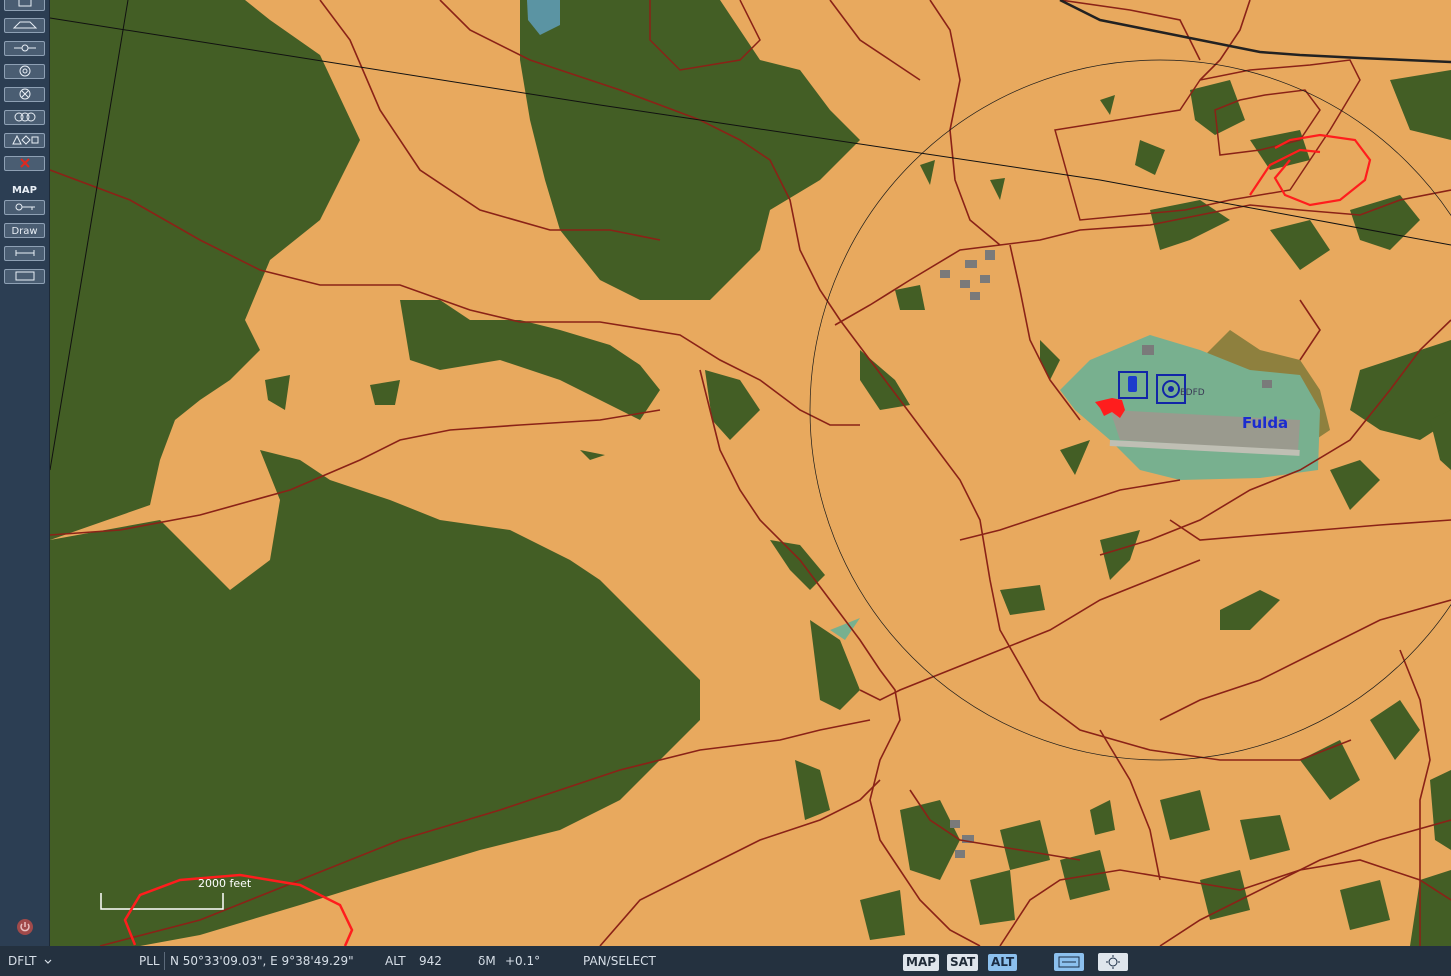 Image resolution: width=1451 pixels, height=976 pixels. Describe the element at coordinates (225, 883) in the screenshot. I see `scale-label: 2000 feet` at that location.